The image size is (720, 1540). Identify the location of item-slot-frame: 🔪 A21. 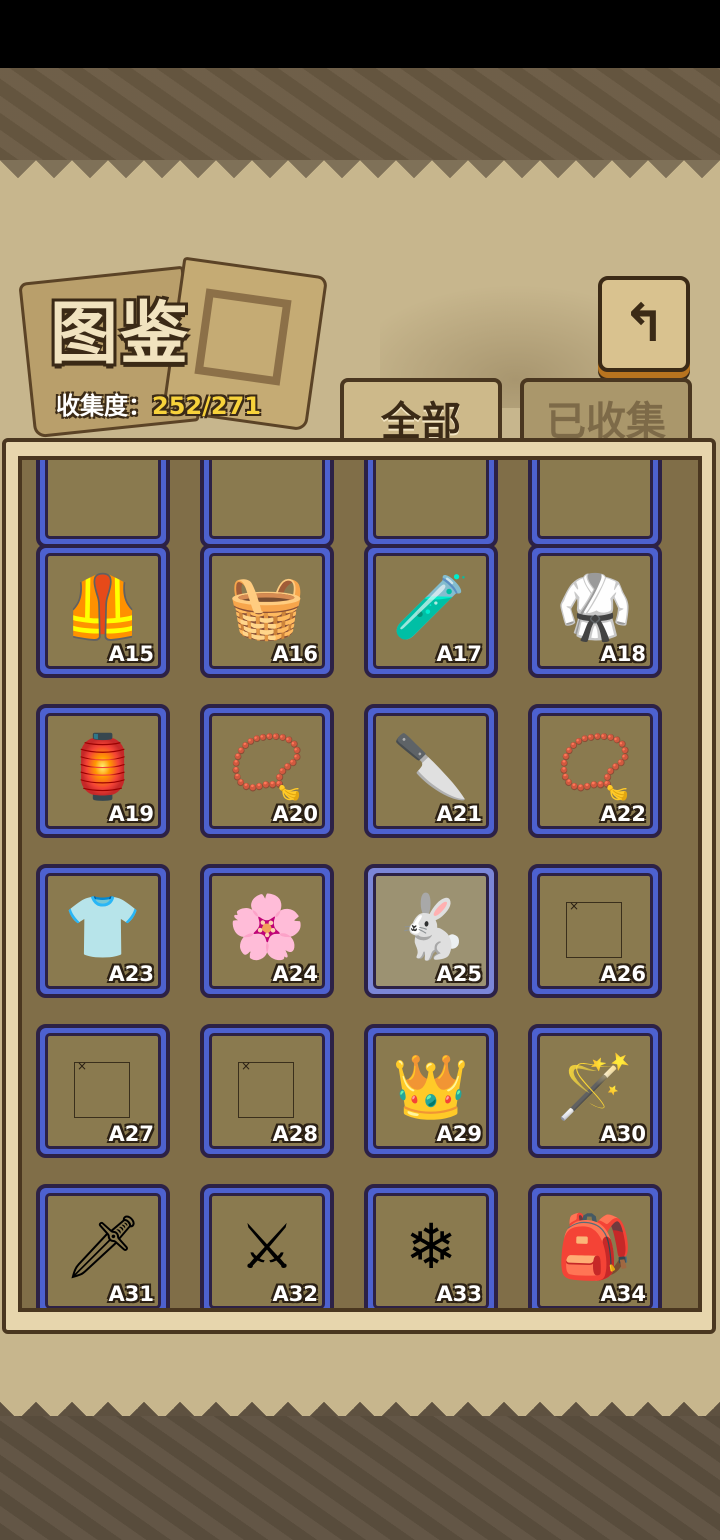
(431, 771).